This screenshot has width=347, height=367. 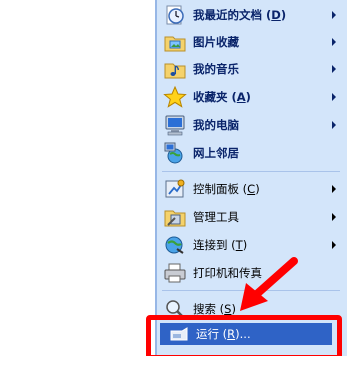 I want to click on connect-to-icon, so click(x=175, y=245).